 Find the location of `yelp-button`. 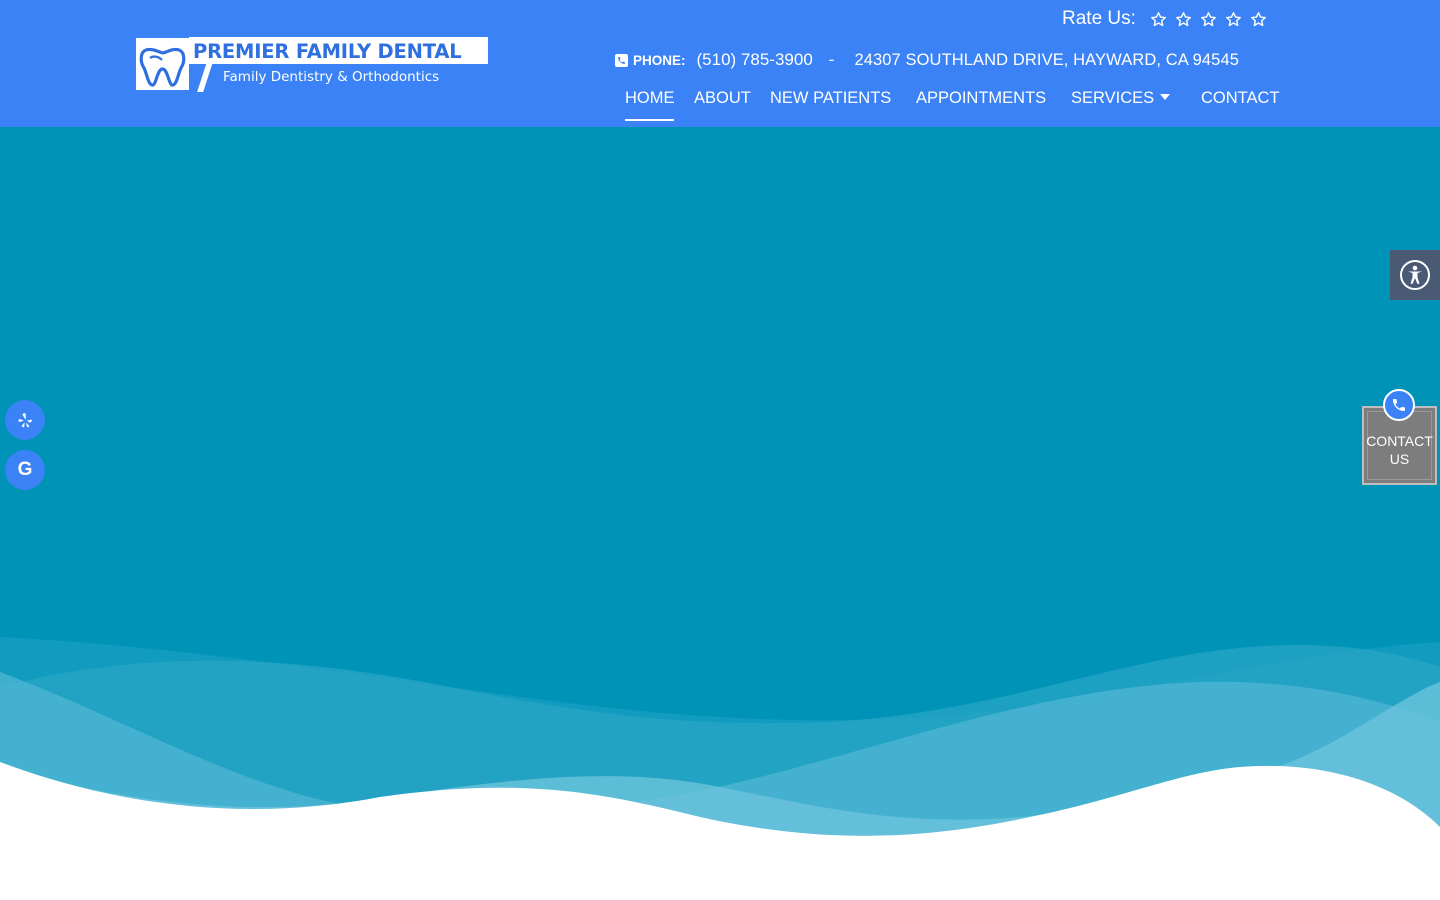

yelp-button is located at coordinates (25, 420).